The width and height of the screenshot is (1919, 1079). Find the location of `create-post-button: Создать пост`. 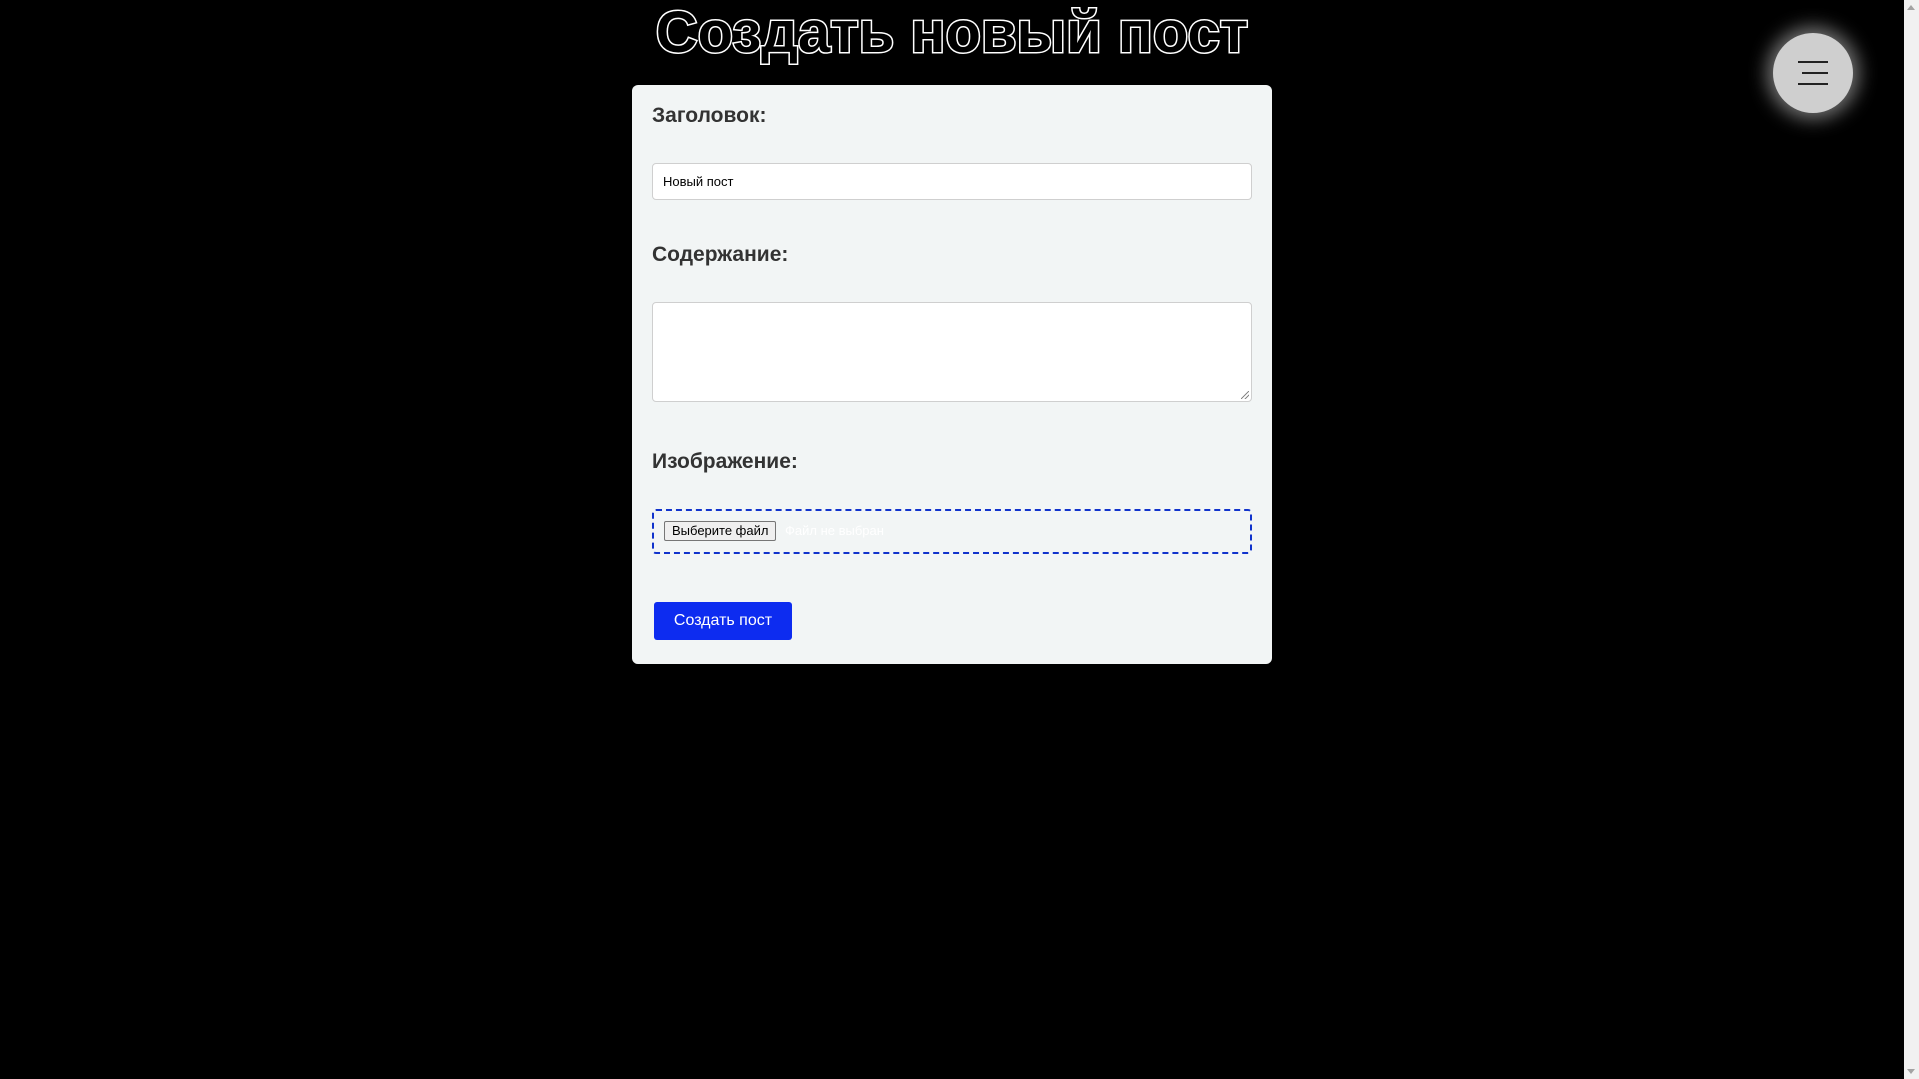

create-post-button: Создать пост is located at coordinates (723, 621).